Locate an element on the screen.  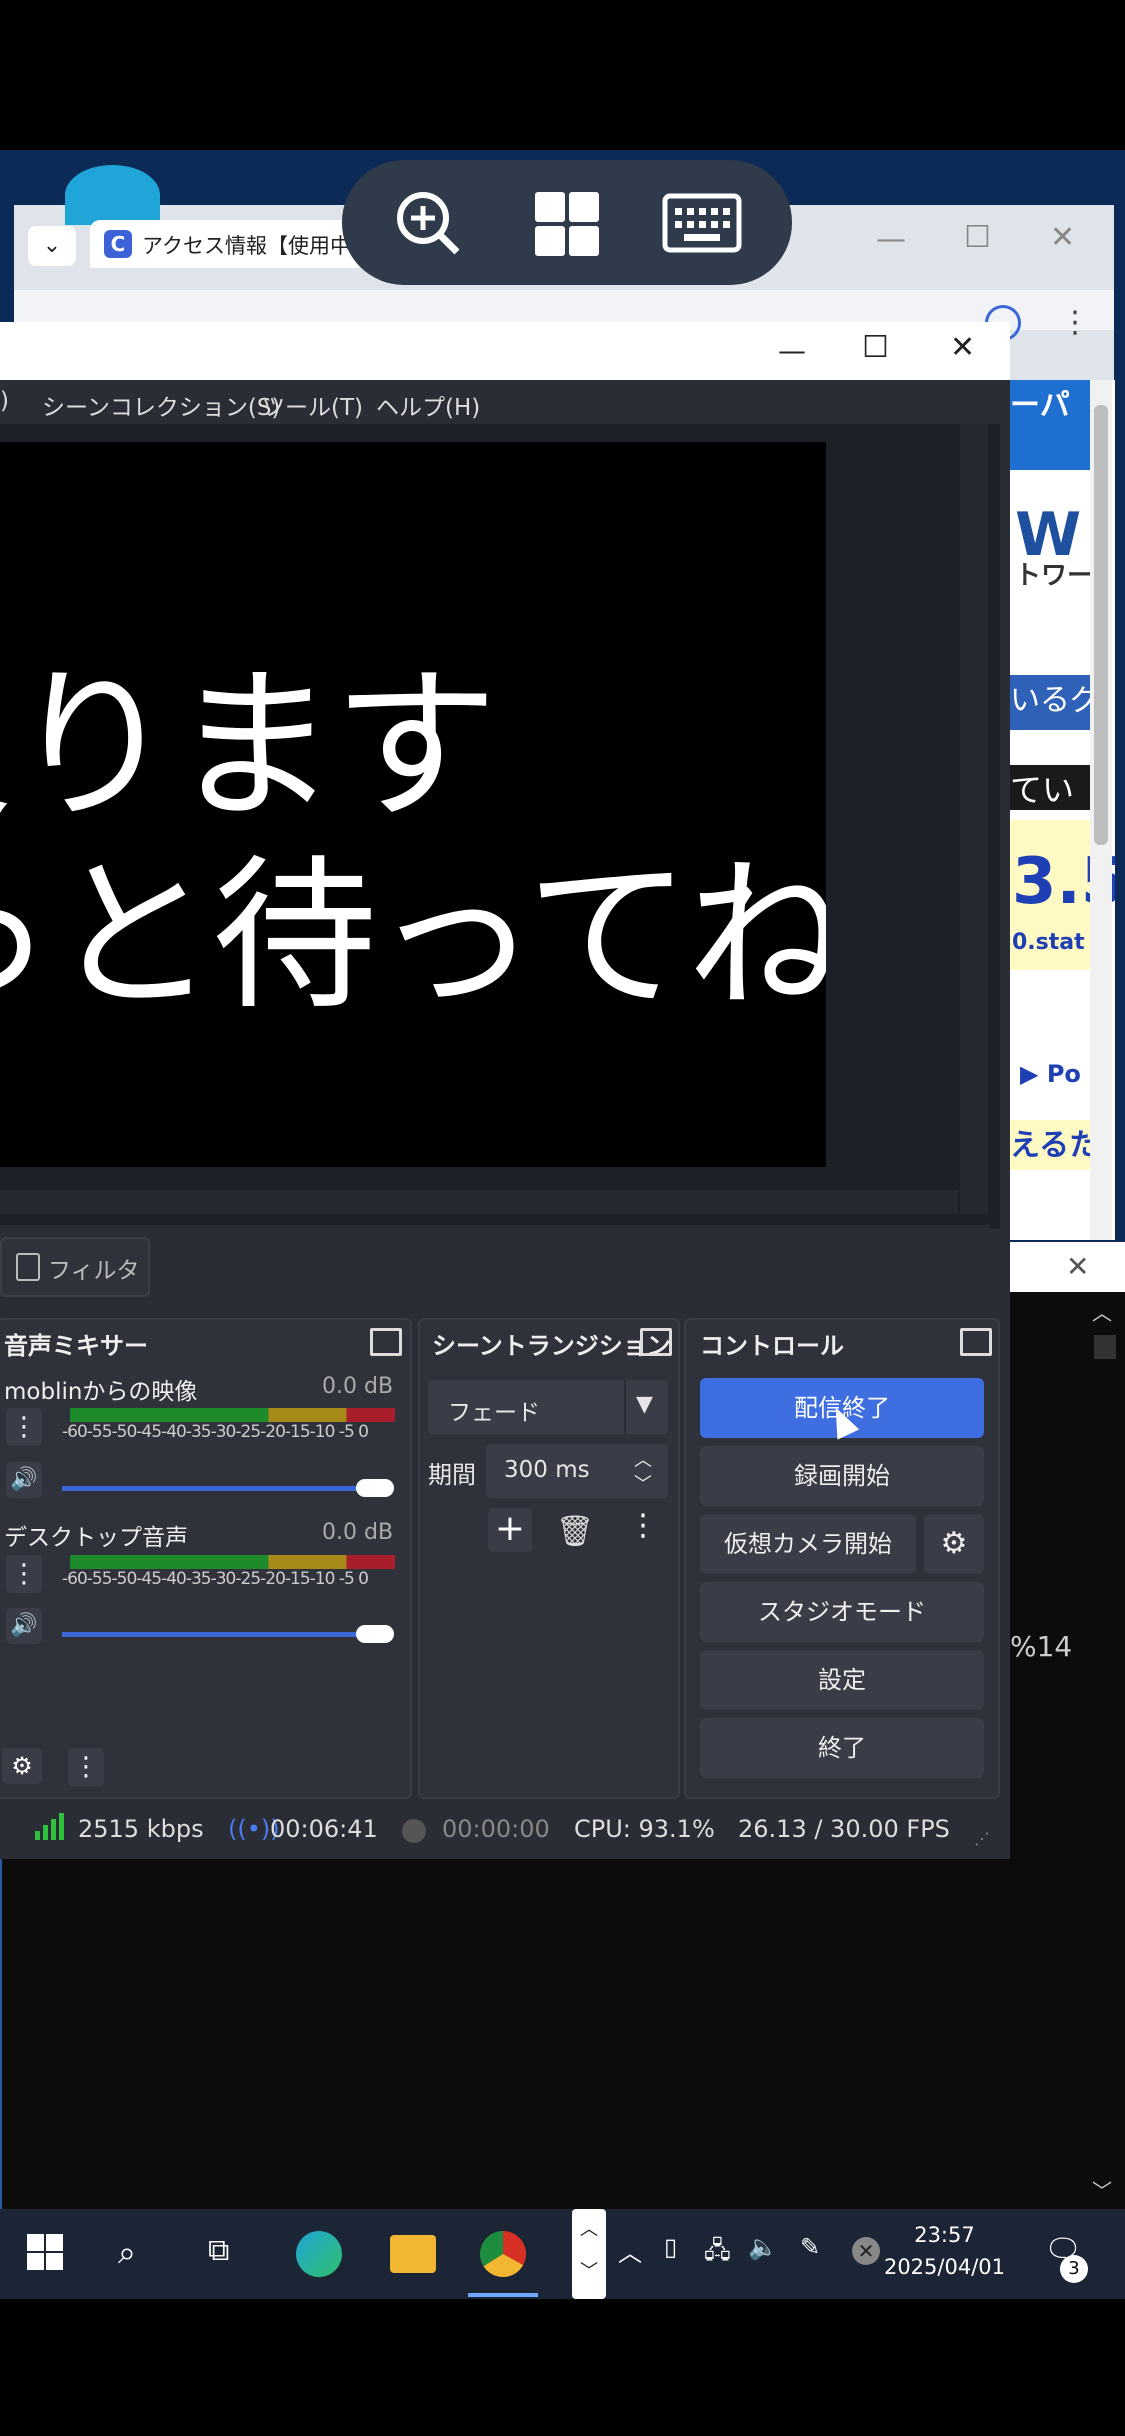
start-recording-button: 録画開始 is located at coordinates (842, 1476).